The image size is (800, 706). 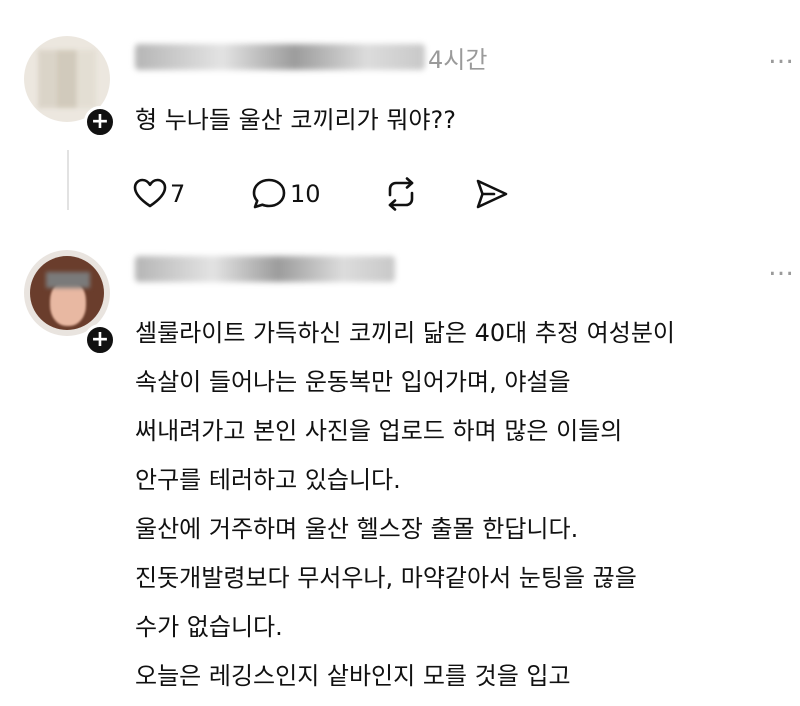 I want to click on avatar, so click(x=67, y=293).